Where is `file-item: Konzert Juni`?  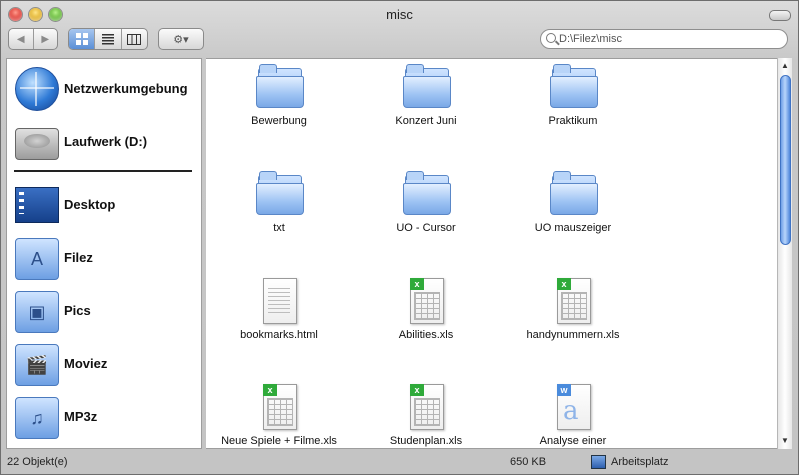 file-item: Konzert Juni is located at coordinates (426, 94).